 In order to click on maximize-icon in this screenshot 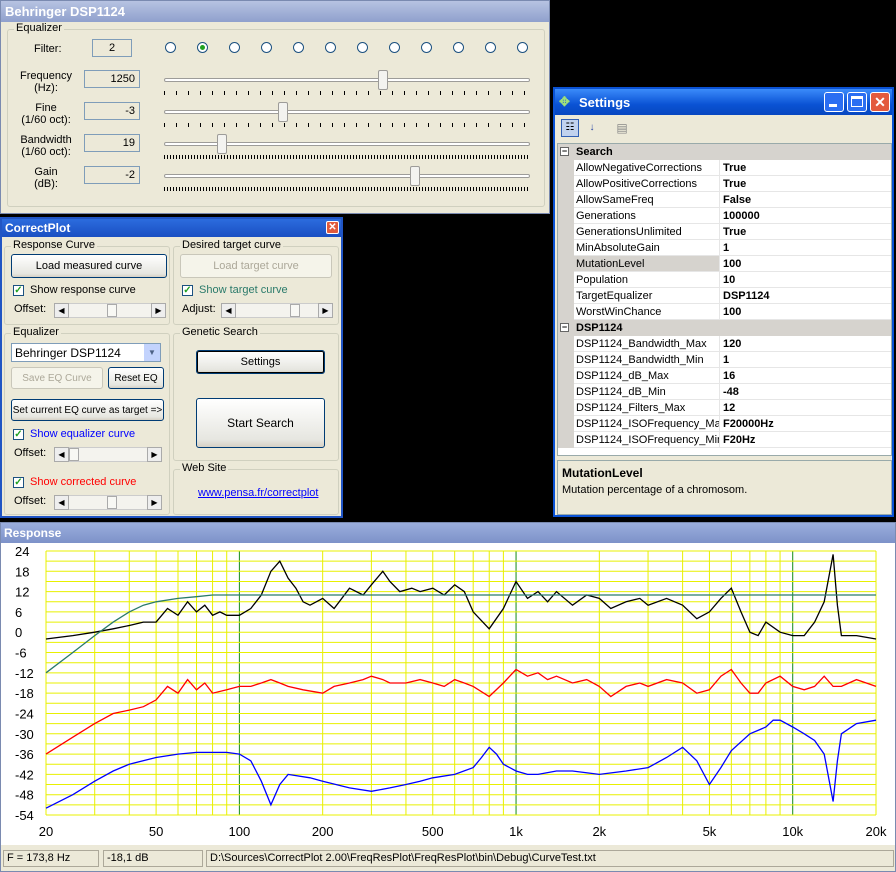, I will do `click(857, 102)`.